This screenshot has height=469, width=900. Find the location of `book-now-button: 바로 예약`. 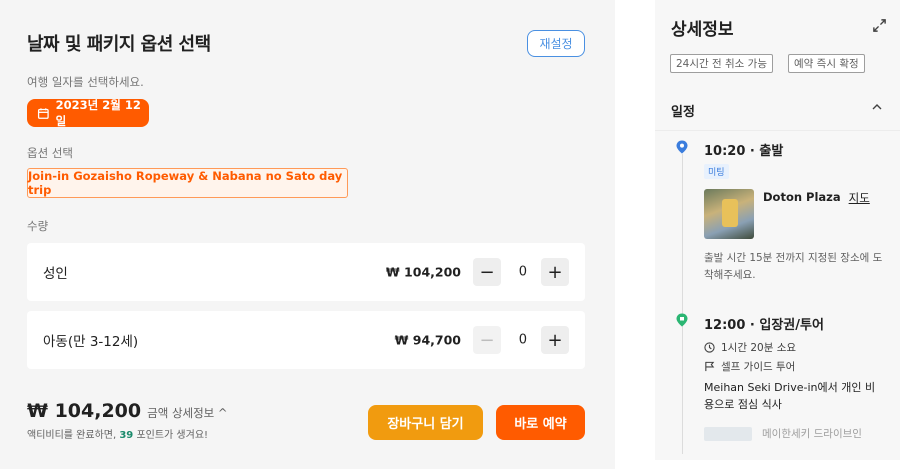

book-now-button: 바로 예약 is located at coordinates (540, 422).